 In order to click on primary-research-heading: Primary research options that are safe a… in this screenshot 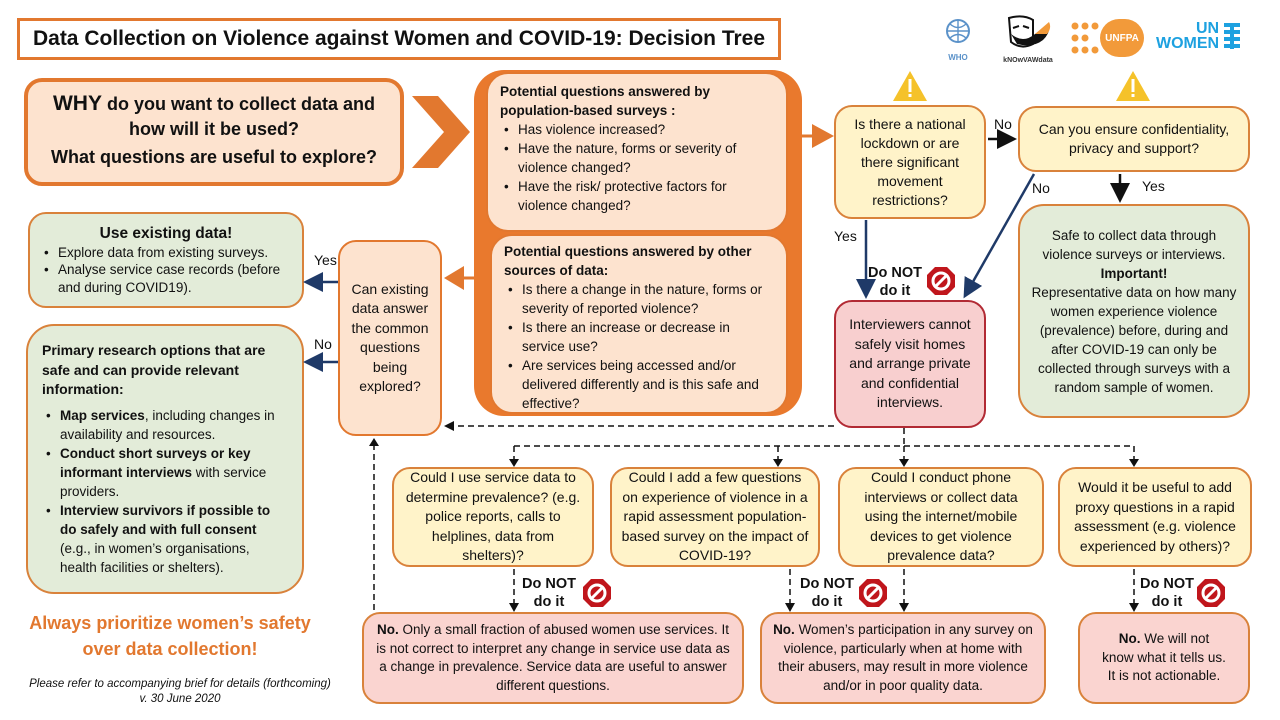, I will do `click(154, 370)`.